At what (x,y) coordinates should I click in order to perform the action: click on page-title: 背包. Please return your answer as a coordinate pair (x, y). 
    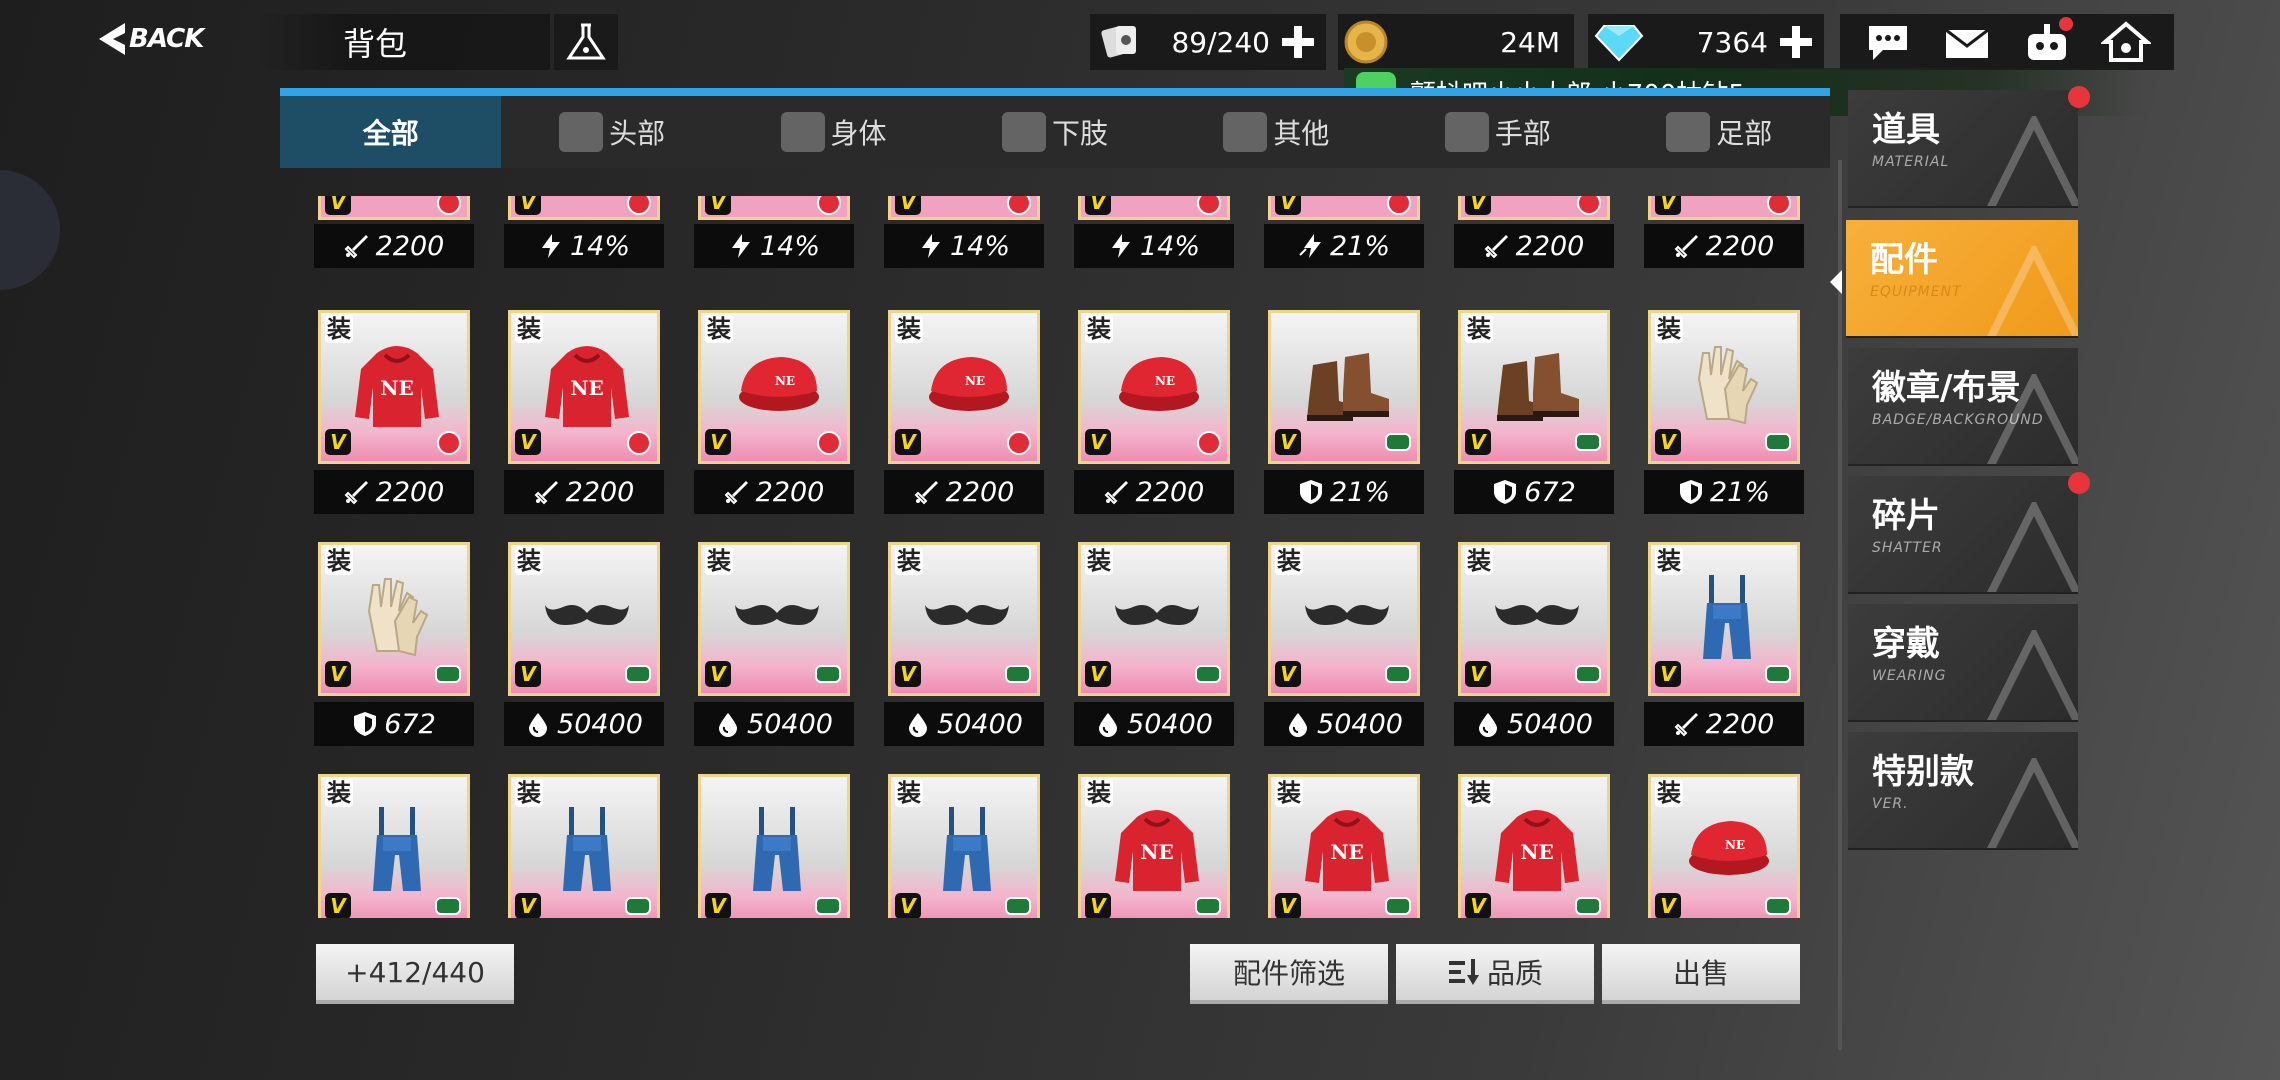
    Looking at the image, I should click on (374, 44).